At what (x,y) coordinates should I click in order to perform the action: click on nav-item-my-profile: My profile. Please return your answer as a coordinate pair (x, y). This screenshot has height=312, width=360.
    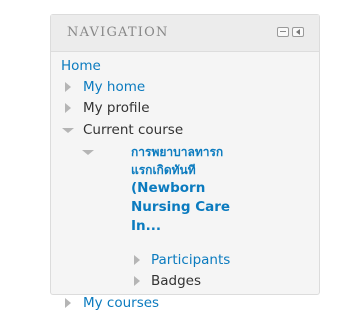
    Looking at the image, I should click on (116, 108).